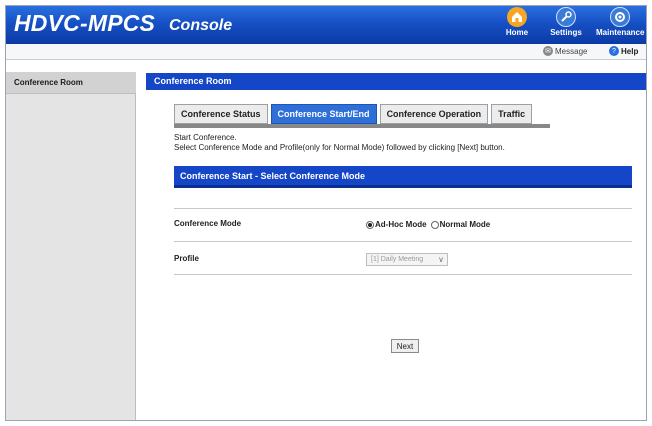  Describe the element at coordinates (397, 259) in the screenshot. I see `profile-select-value: [1] Daily Meeting` at that location.